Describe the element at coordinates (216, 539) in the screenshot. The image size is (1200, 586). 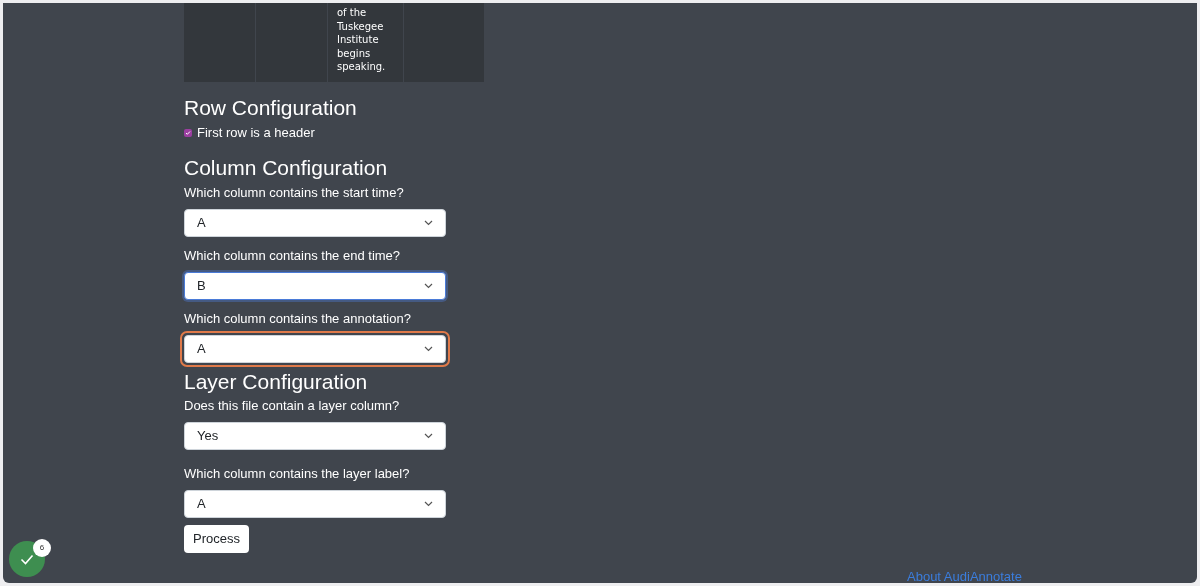
I see `process-button: Process` at that location.